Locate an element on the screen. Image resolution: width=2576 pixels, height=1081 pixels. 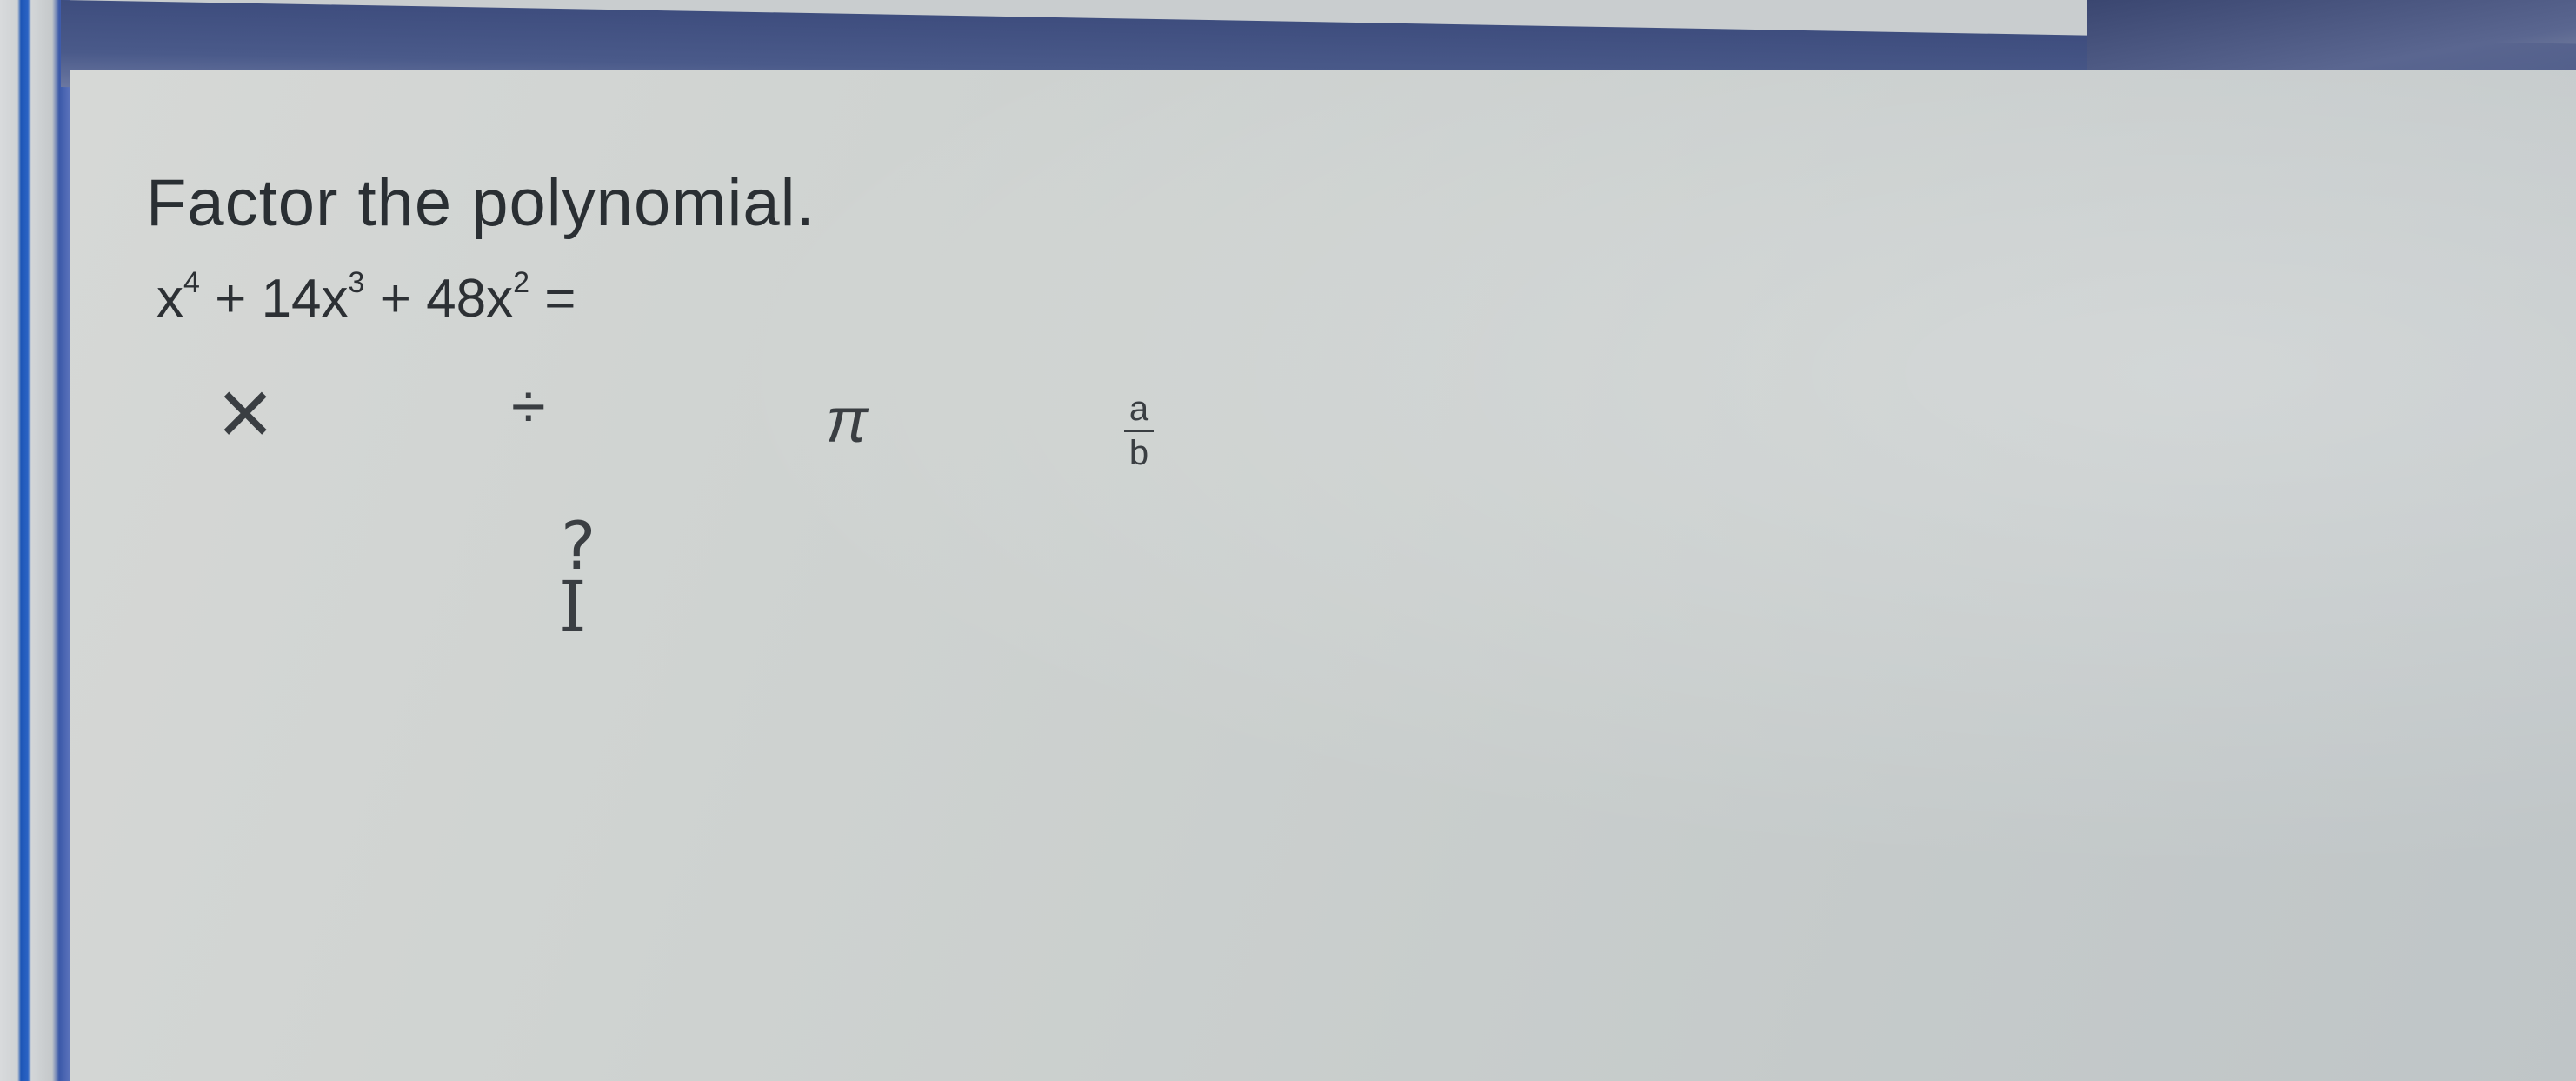
window-left-frame is located at coordinates (35, 540).